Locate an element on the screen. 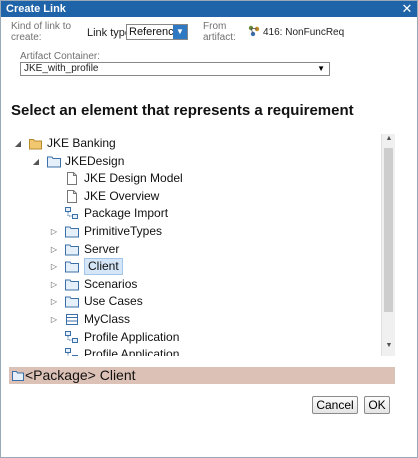 This screenshot has width=418, height=458. selected-element-text: <Package> Client is located at coordinates (80, 375).